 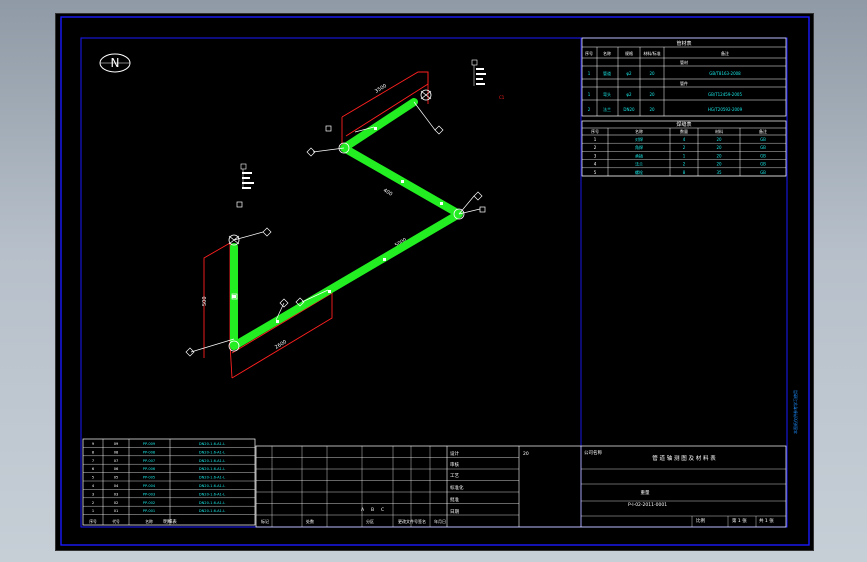 I want to click on spec-header: 名称, so click(x=607, y=53).